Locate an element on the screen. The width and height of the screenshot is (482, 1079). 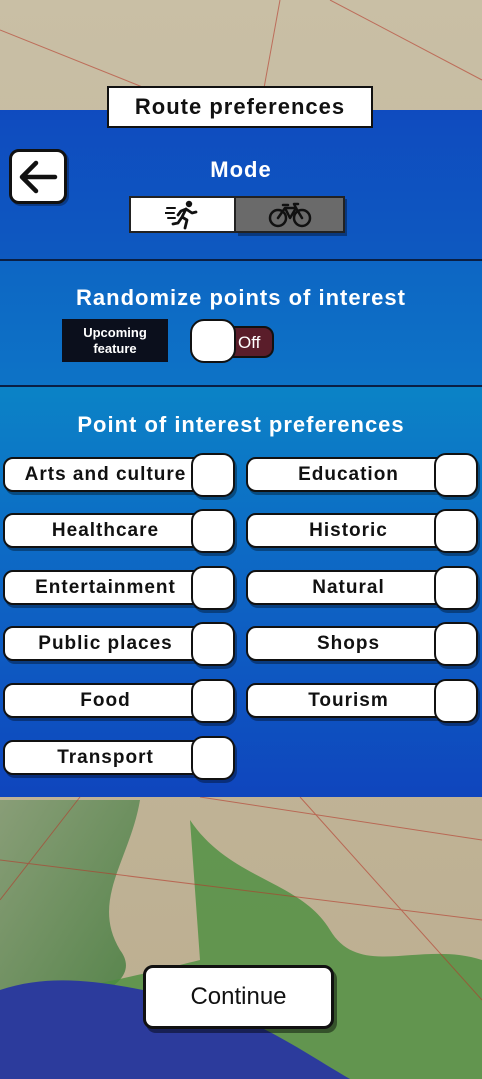
poi-toggle-education: Education is located at coordinates (362, 475).